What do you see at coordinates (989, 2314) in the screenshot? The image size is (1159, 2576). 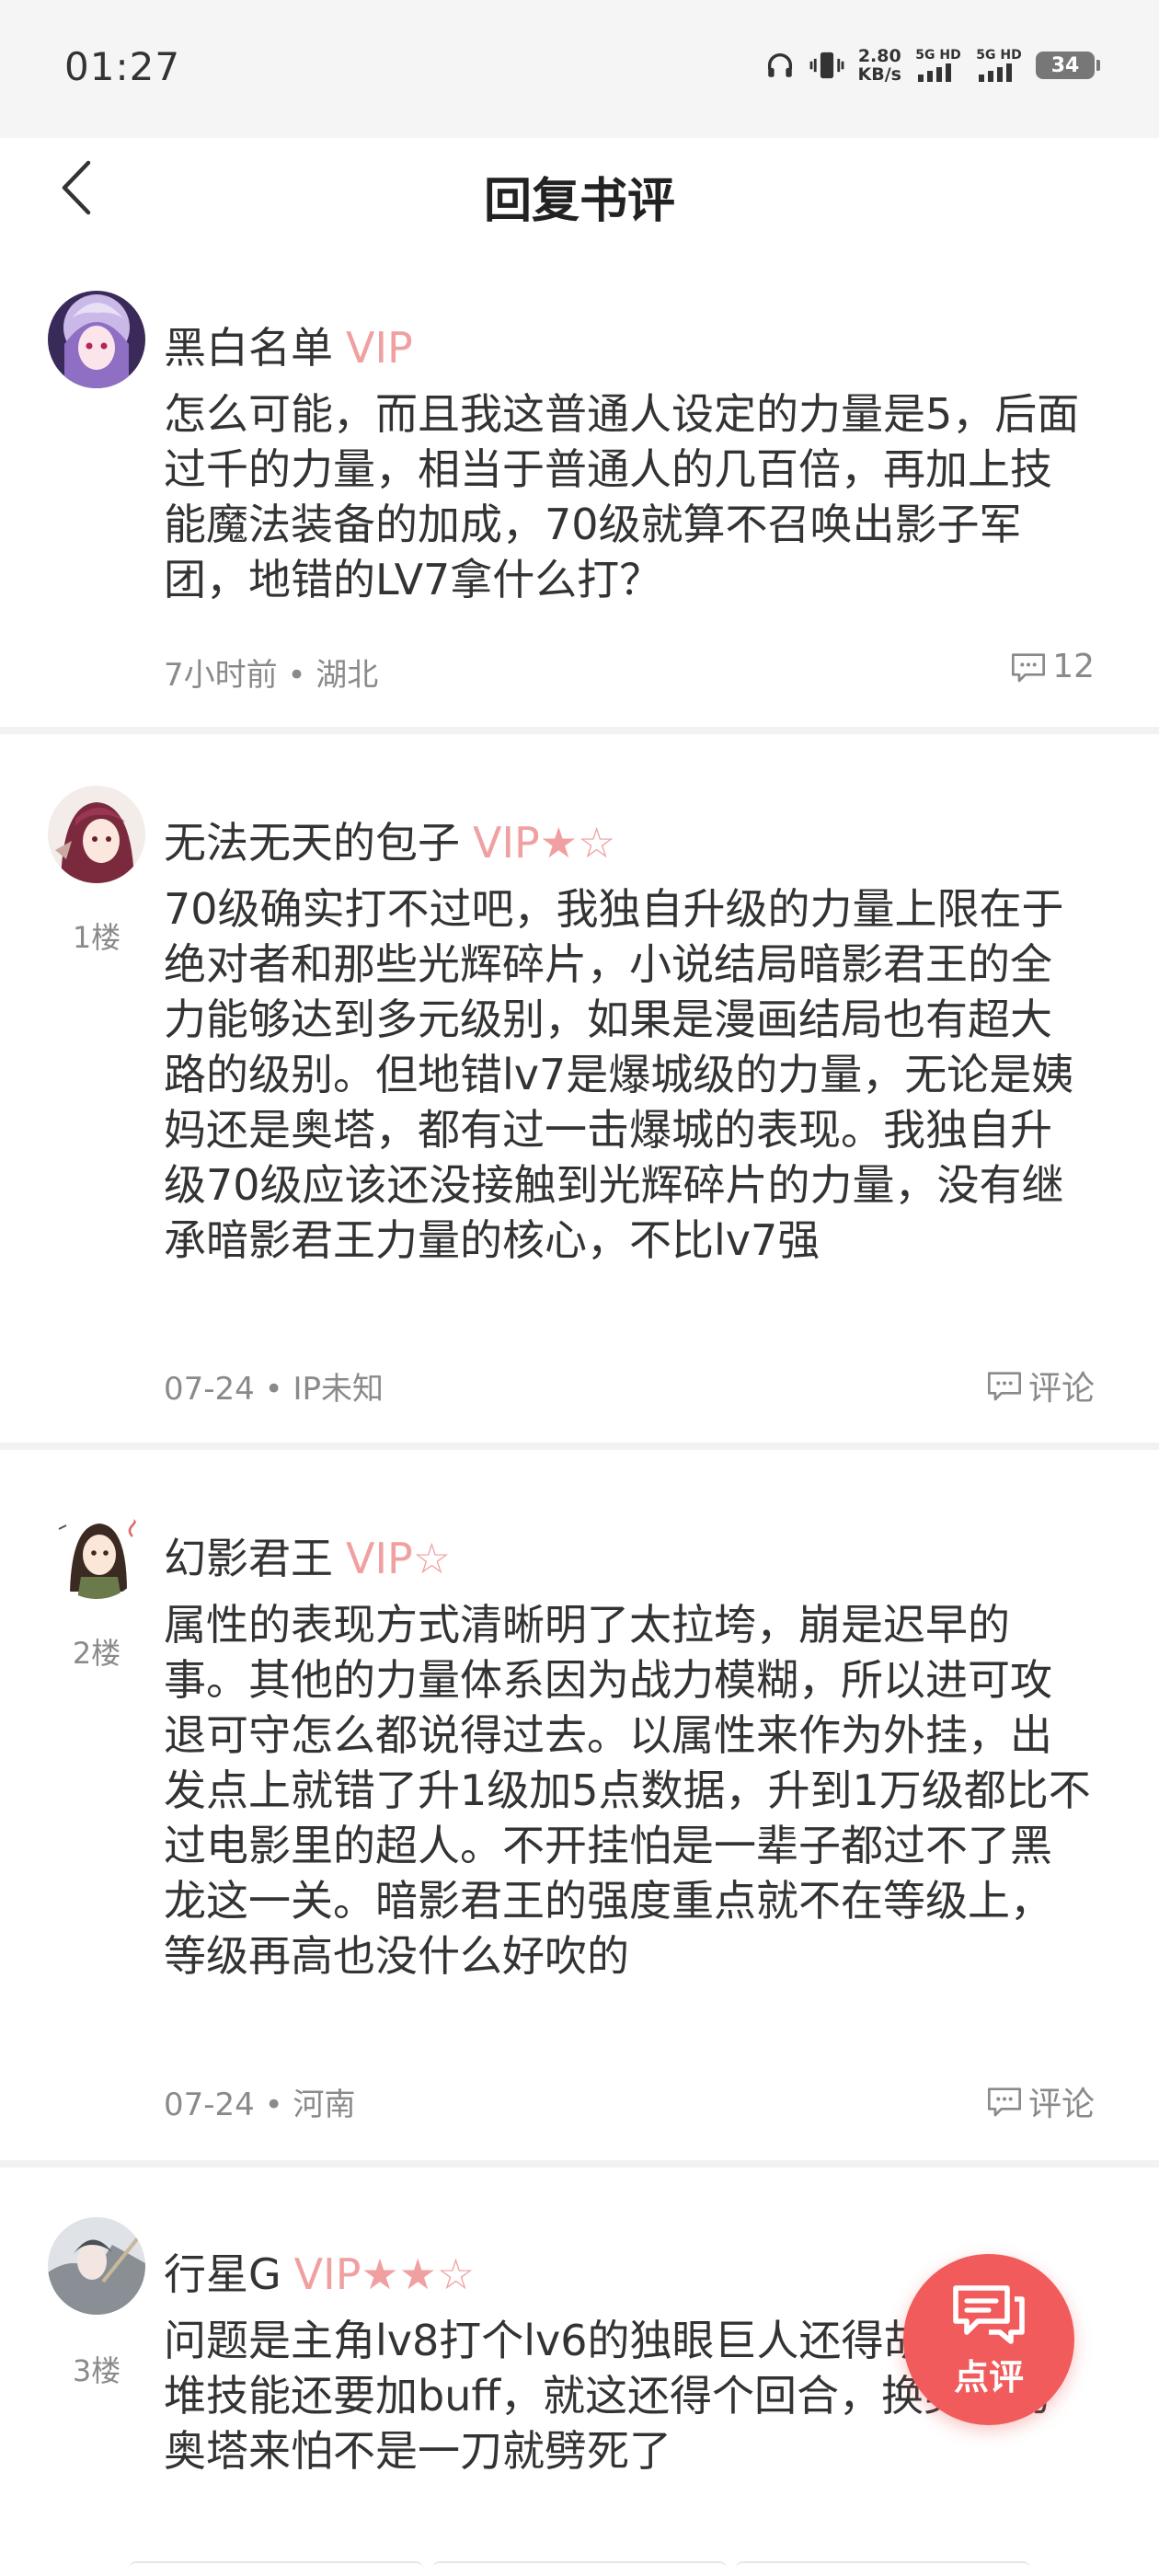 I see `chat-bubble-icon` at bounding box center [989, 2314].